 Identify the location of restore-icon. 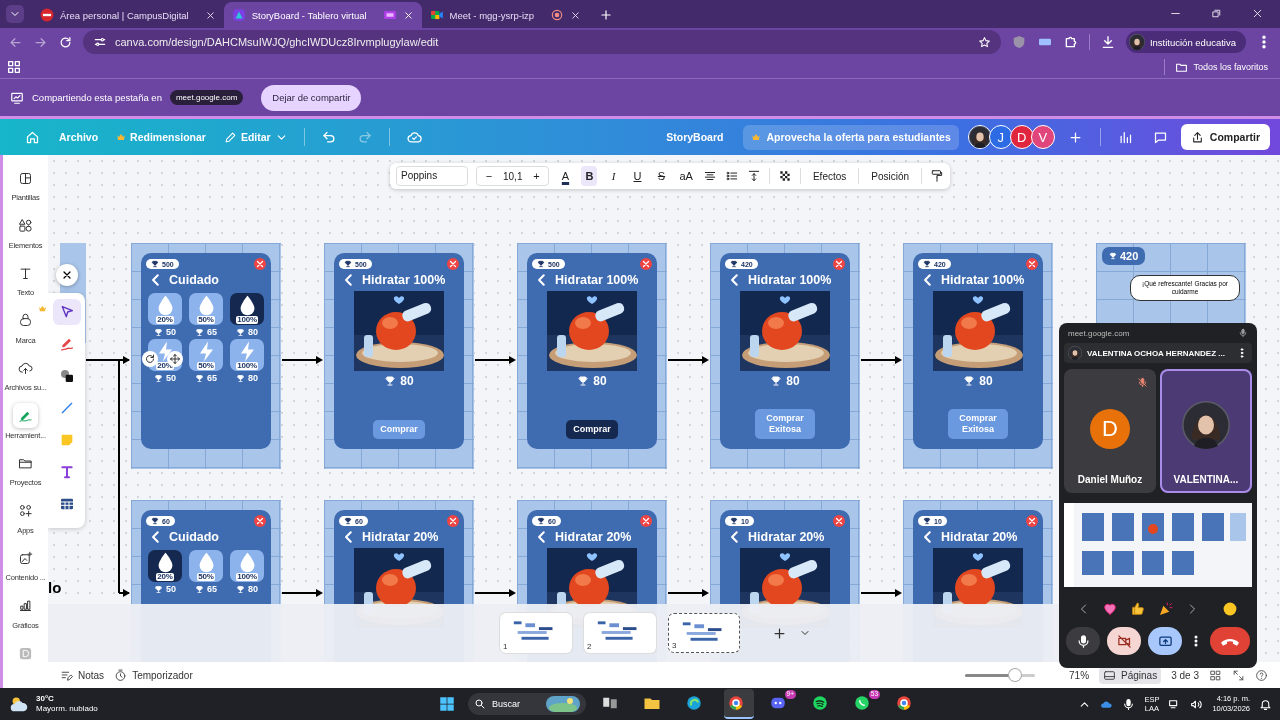
(1216, 13).